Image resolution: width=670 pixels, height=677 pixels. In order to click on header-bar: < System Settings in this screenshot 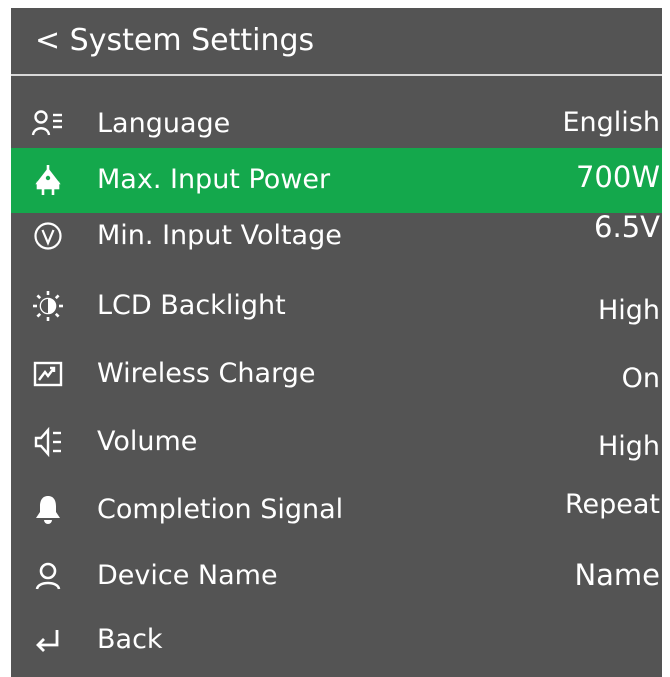, I will do `click(336, 41)`.